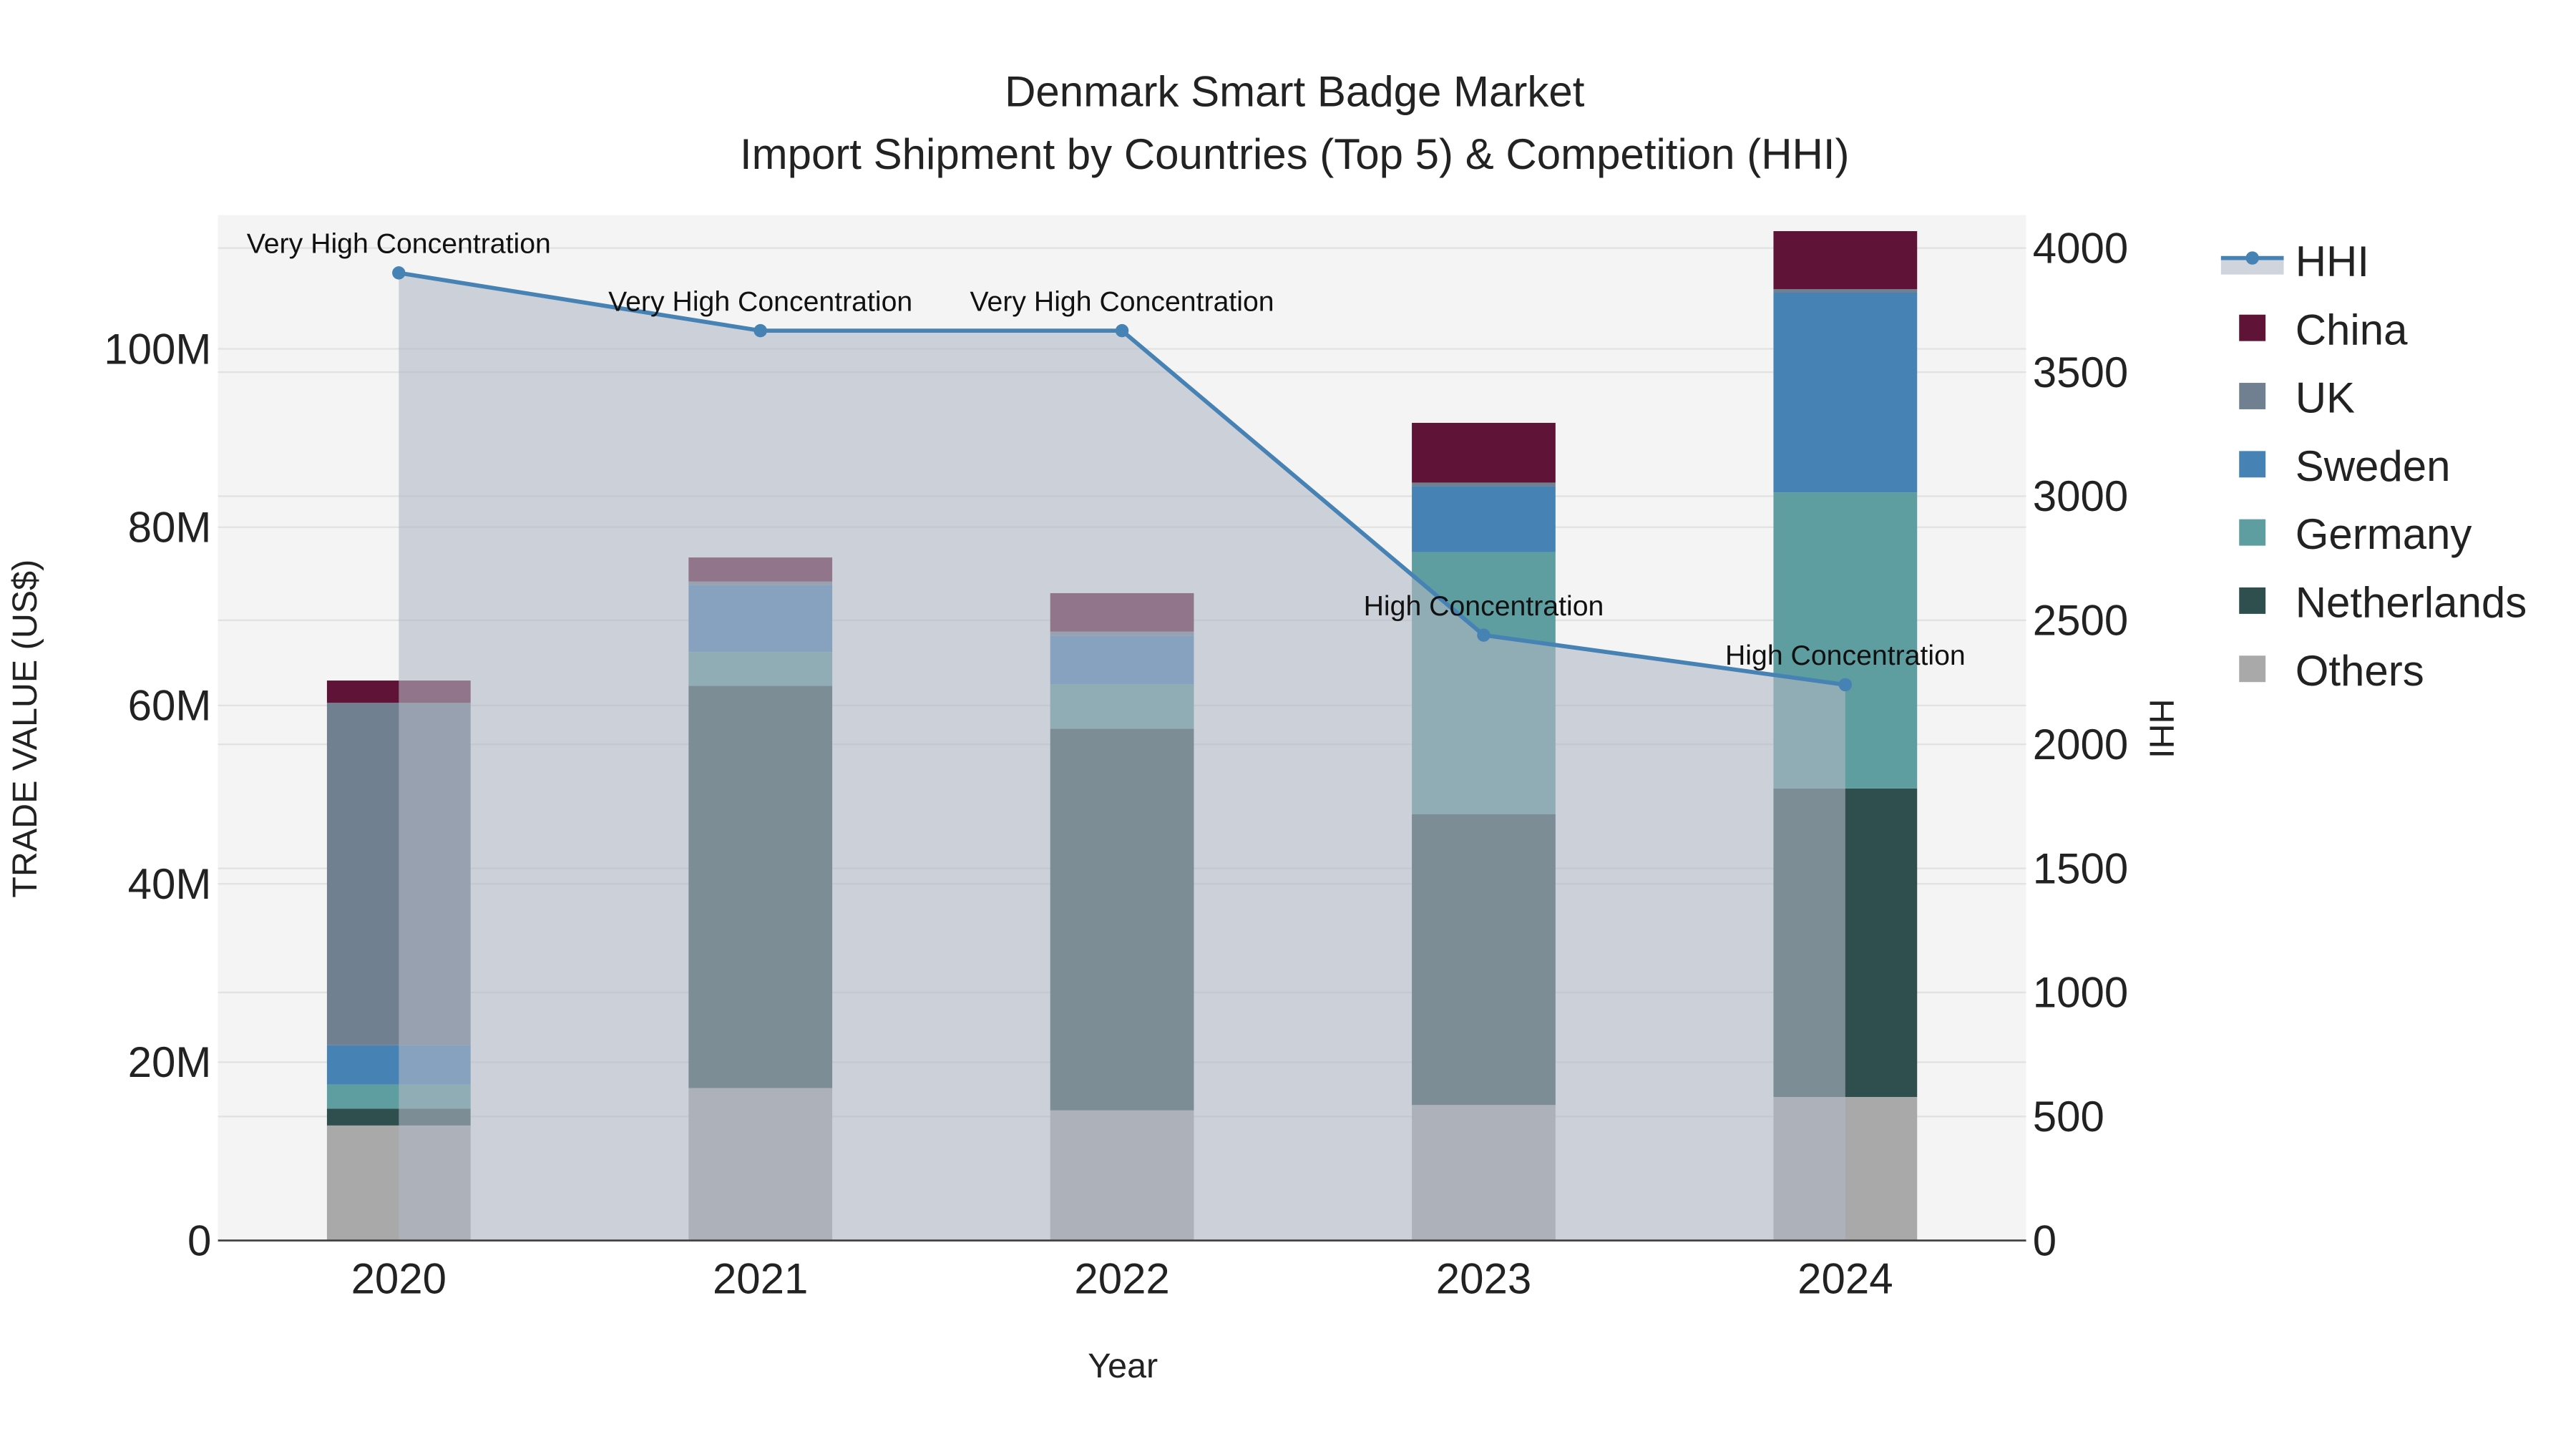 This screenshot has height=1449, width=2576. I want to click on x-tick-label: 2024, so click(1845, 1279).